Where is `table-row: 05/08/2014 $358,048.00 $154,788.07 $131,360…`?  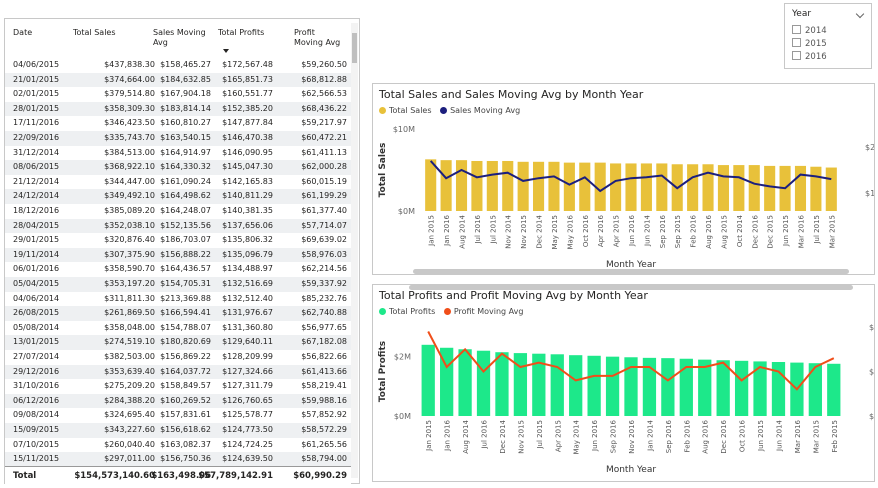 table-row: 05/08/2014 $358,048.00 $154,788.07 $131,360… is located at coordinates (178, 328).